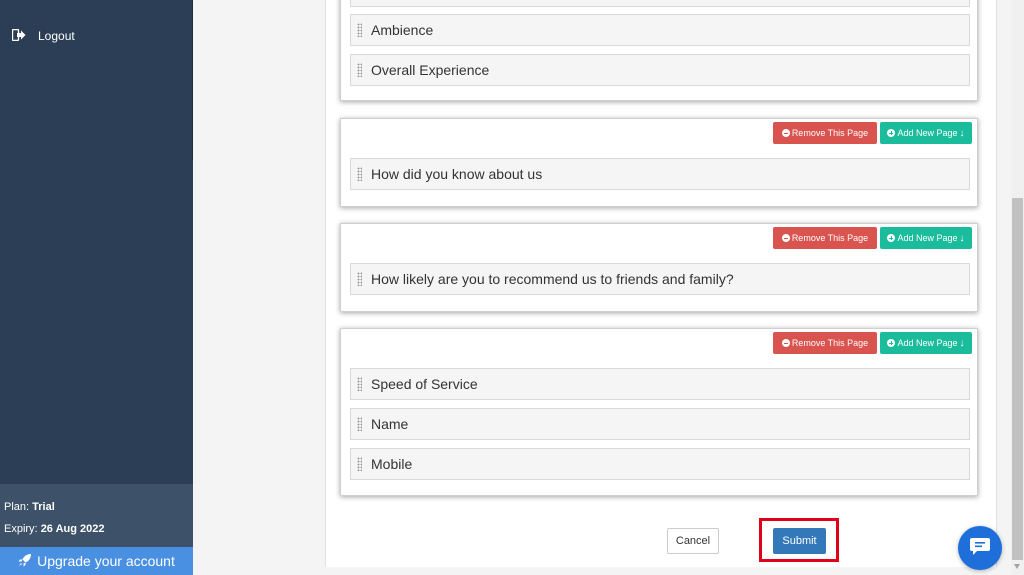  Describe the element at coordinates (1017, 566) in the screenshot. I see `scroll-down-arrow-icon` at that location.